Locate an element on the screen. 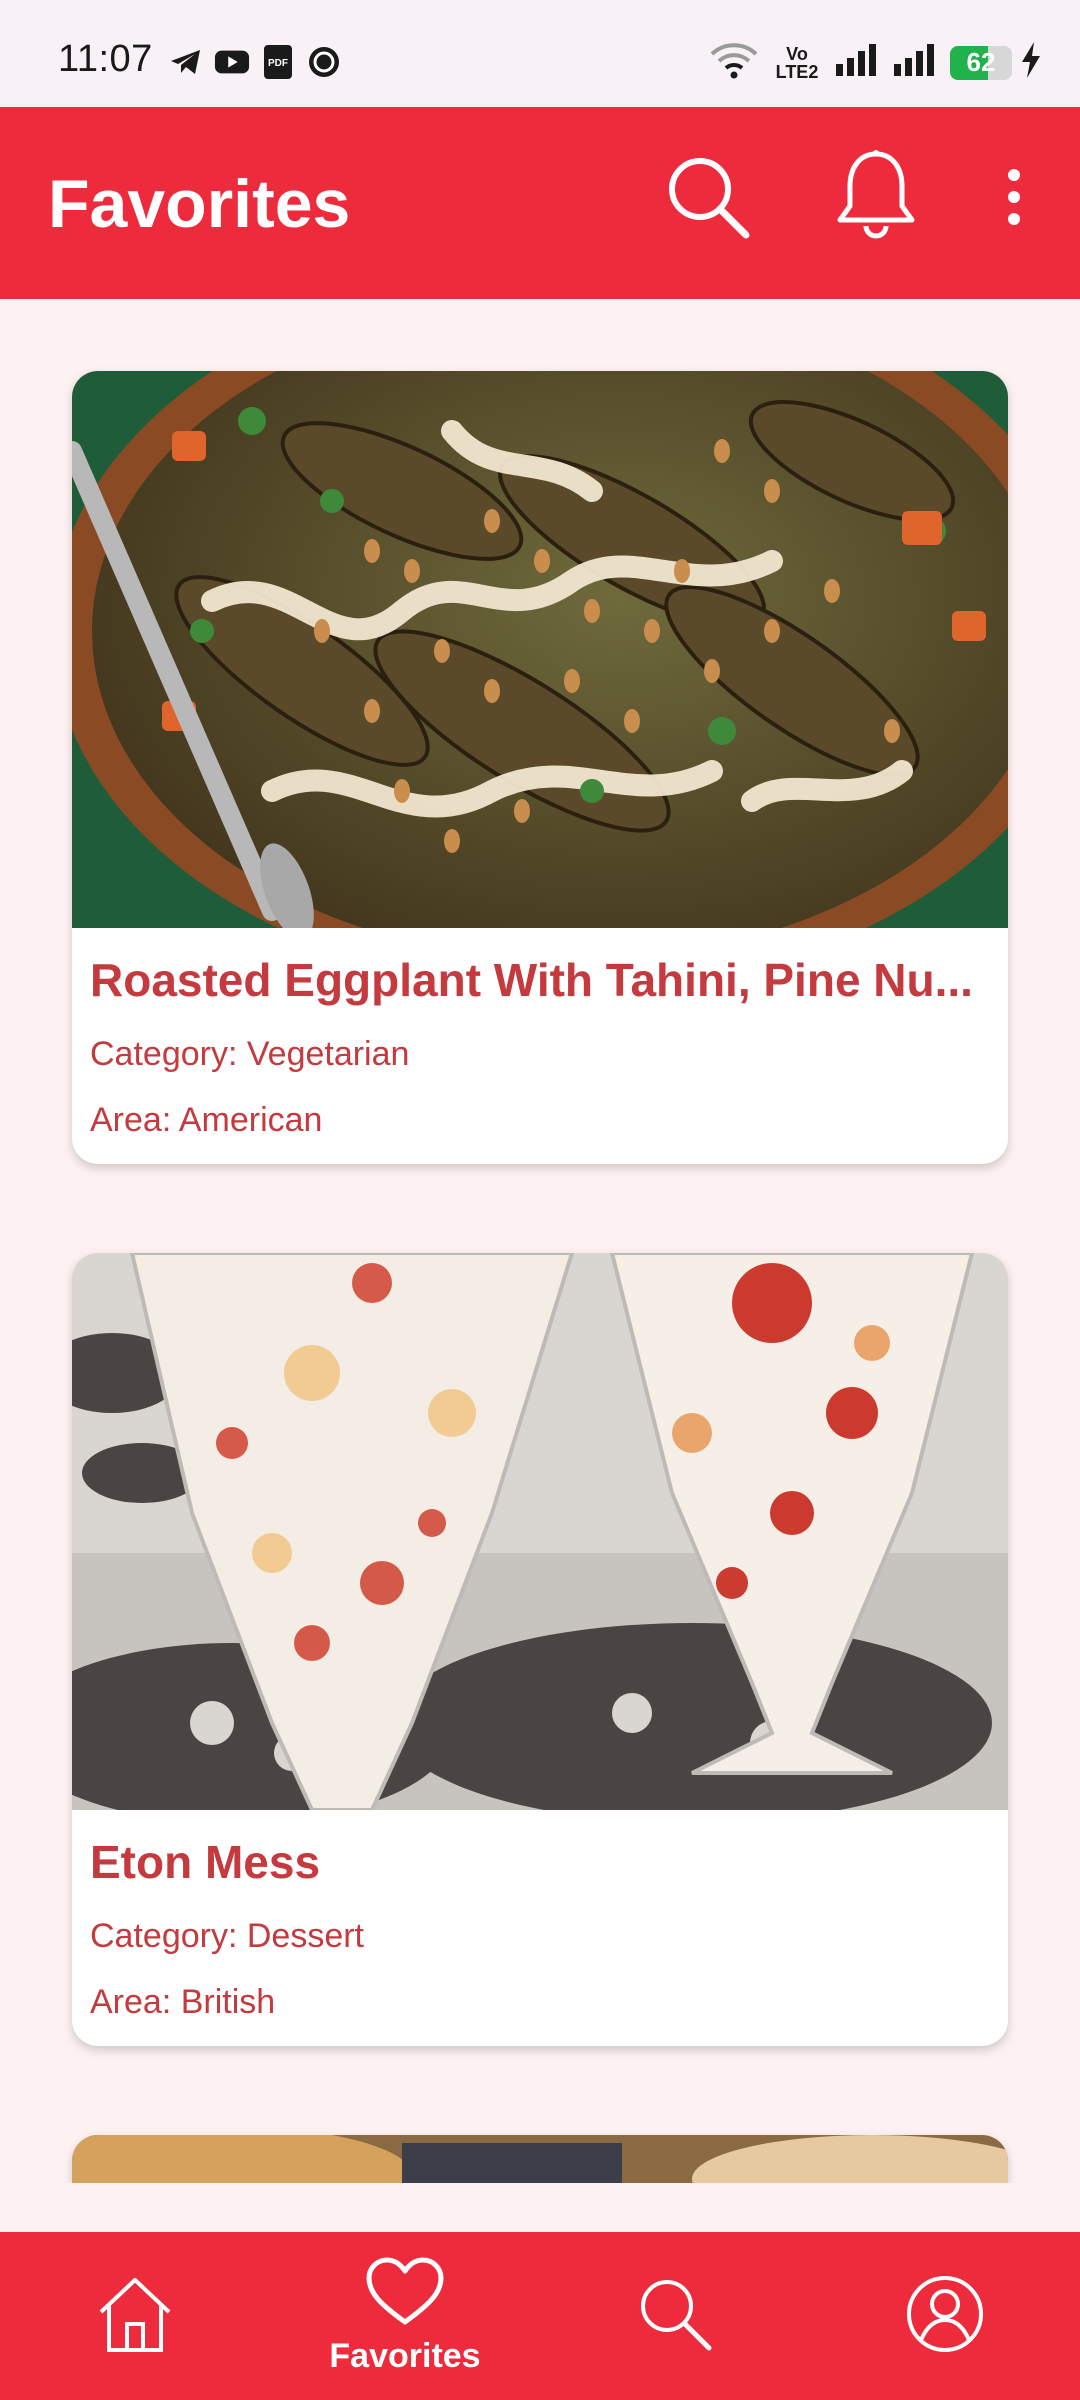 The height and width of the screenshot is (2400, 1080). page-title: Favorites is located at coordinates (199, 204).